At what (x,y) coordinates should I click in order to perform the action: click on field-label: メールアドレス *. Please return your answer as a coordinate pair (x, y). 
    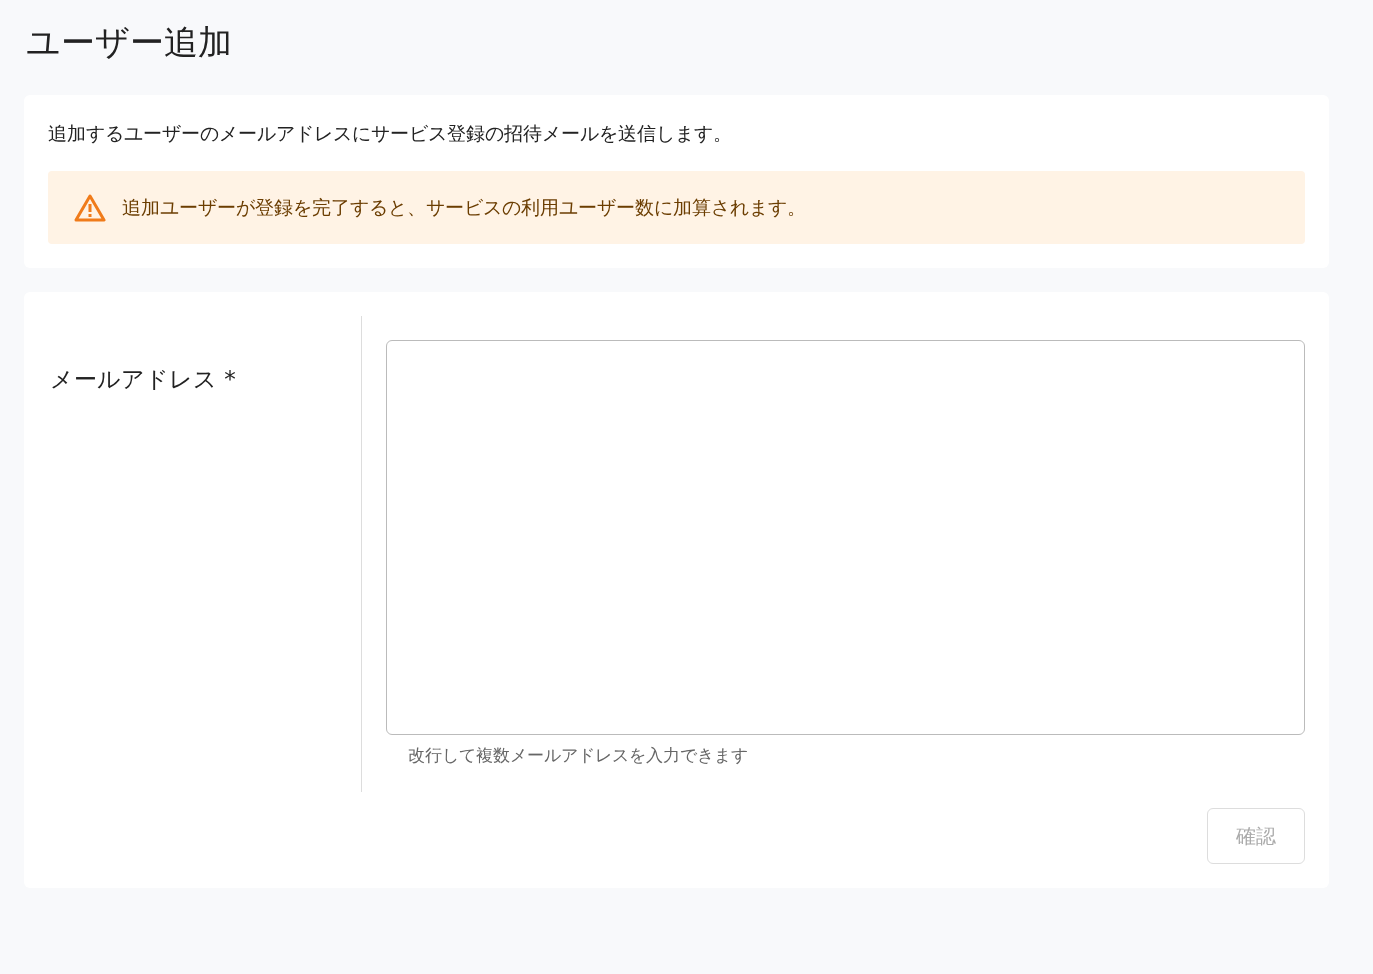
    Looking at the image, I should click on (143, 378).